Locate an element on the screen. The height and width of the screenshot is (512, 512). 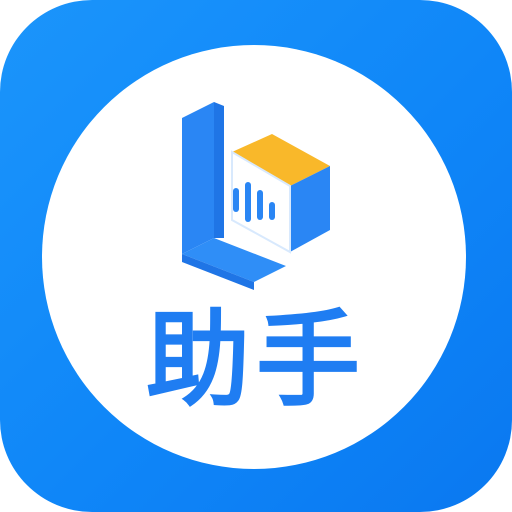
logo-slab-side is located at coordinates (219, 170).